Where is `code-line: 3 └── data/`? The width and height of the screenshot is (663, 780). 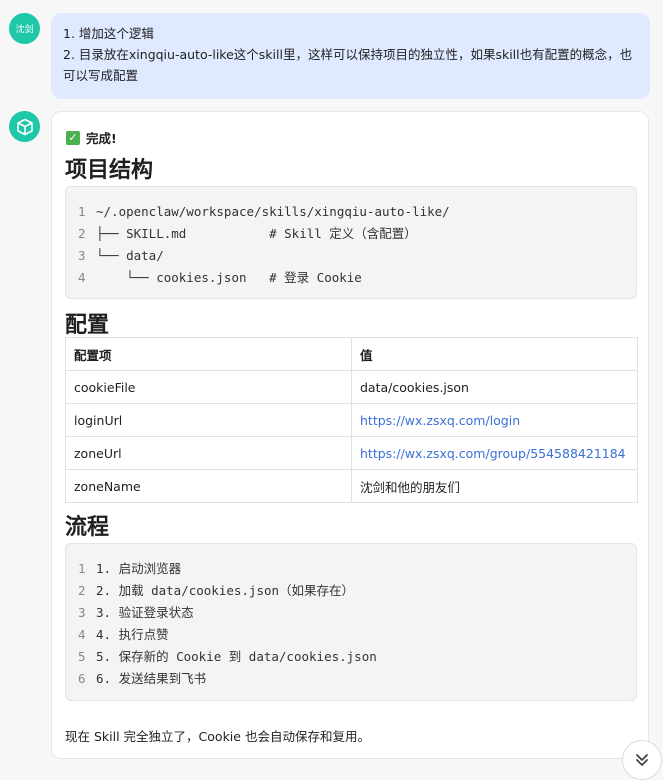
code-line: 3 └── data/ is located at coordinates (121, 255).